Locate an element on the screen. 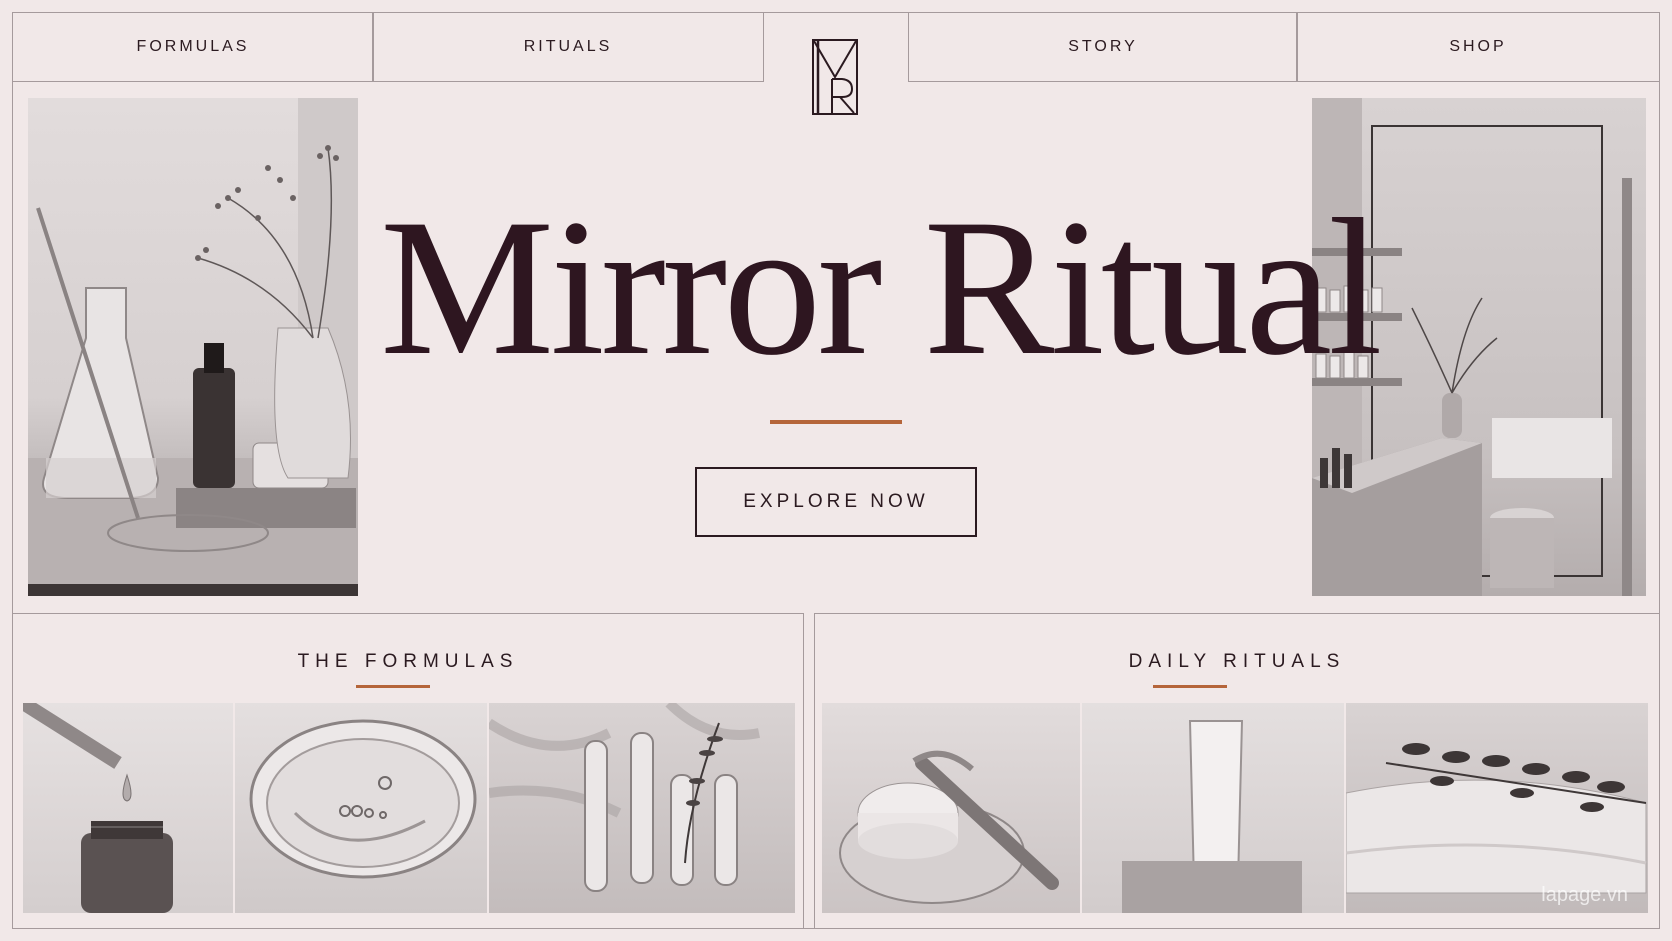  explore-now-button: EXPLORE NOW is located at coordinates (836, 502).